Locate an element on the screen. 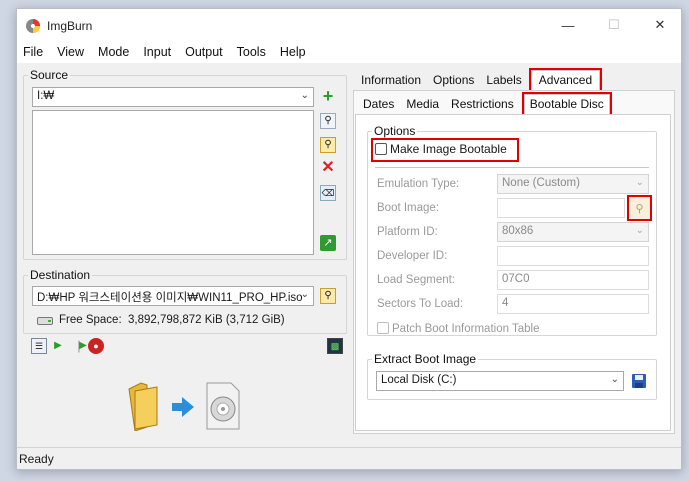 The height and width of the screenshot is (482, 689). emulation-type-value: None (Custom) is located at coordinates (541, 183).